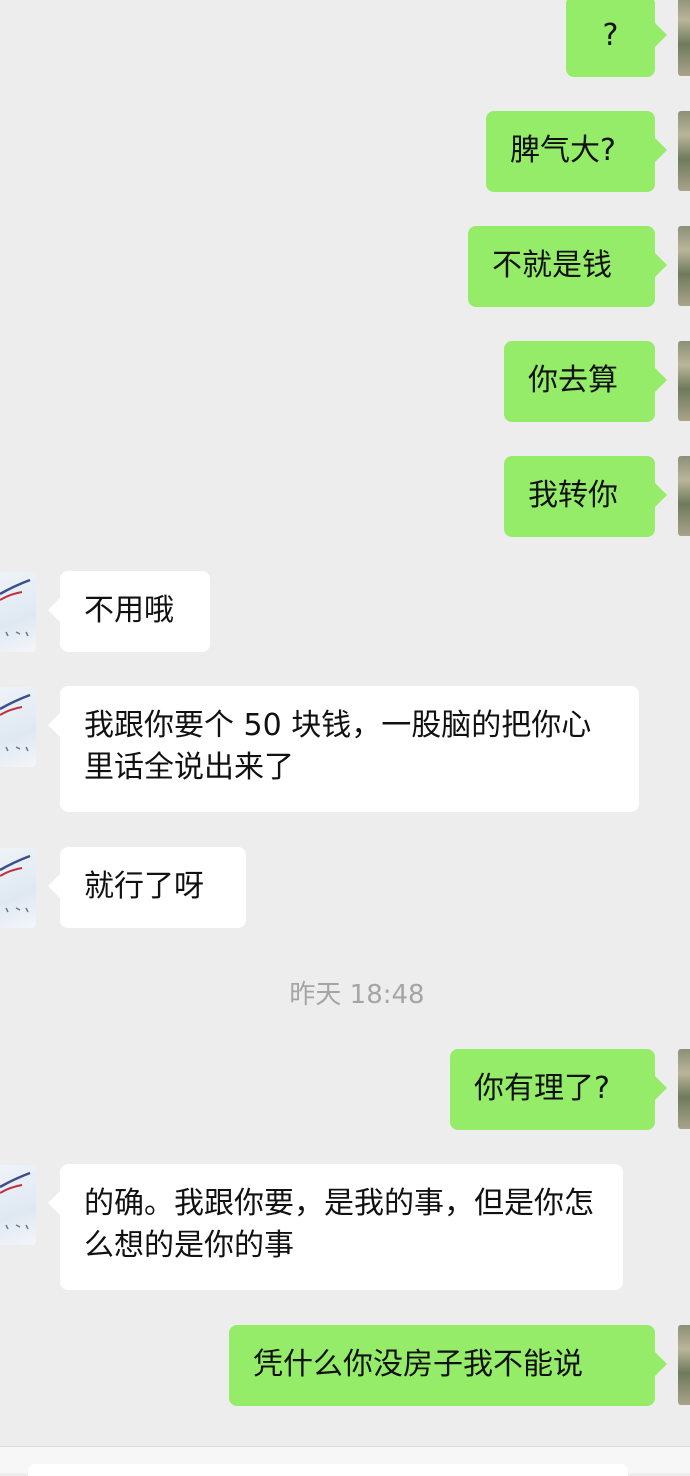 This screenshot has height=1476, width=690. I want to click on my-message-bubble: 不就是钱, so click(567, 266).